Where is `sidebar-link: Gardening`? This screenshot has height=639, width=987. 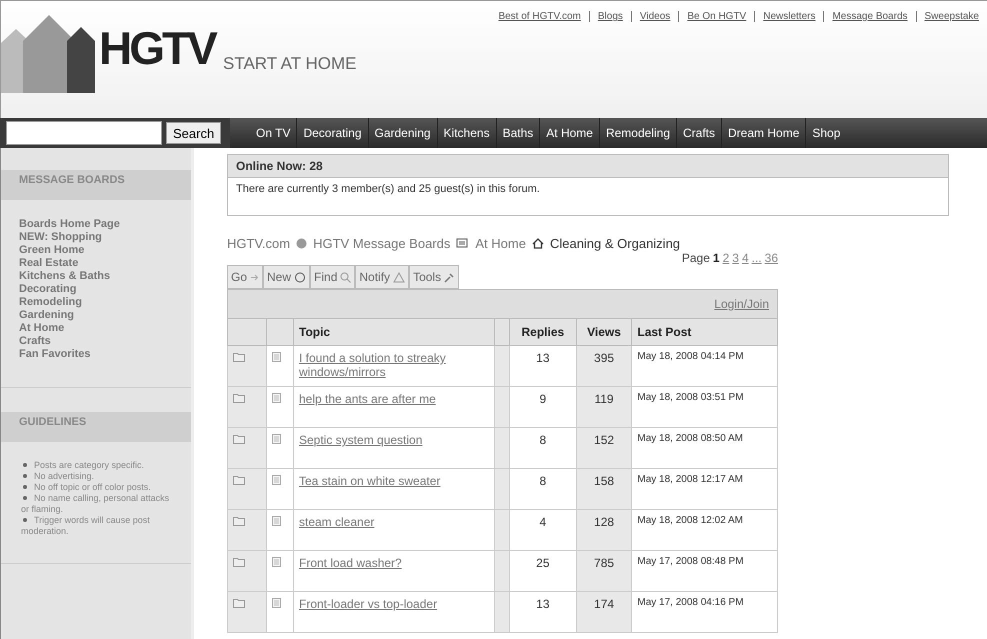
sidebar-link: Gardening is located at coordinates (96, 315).